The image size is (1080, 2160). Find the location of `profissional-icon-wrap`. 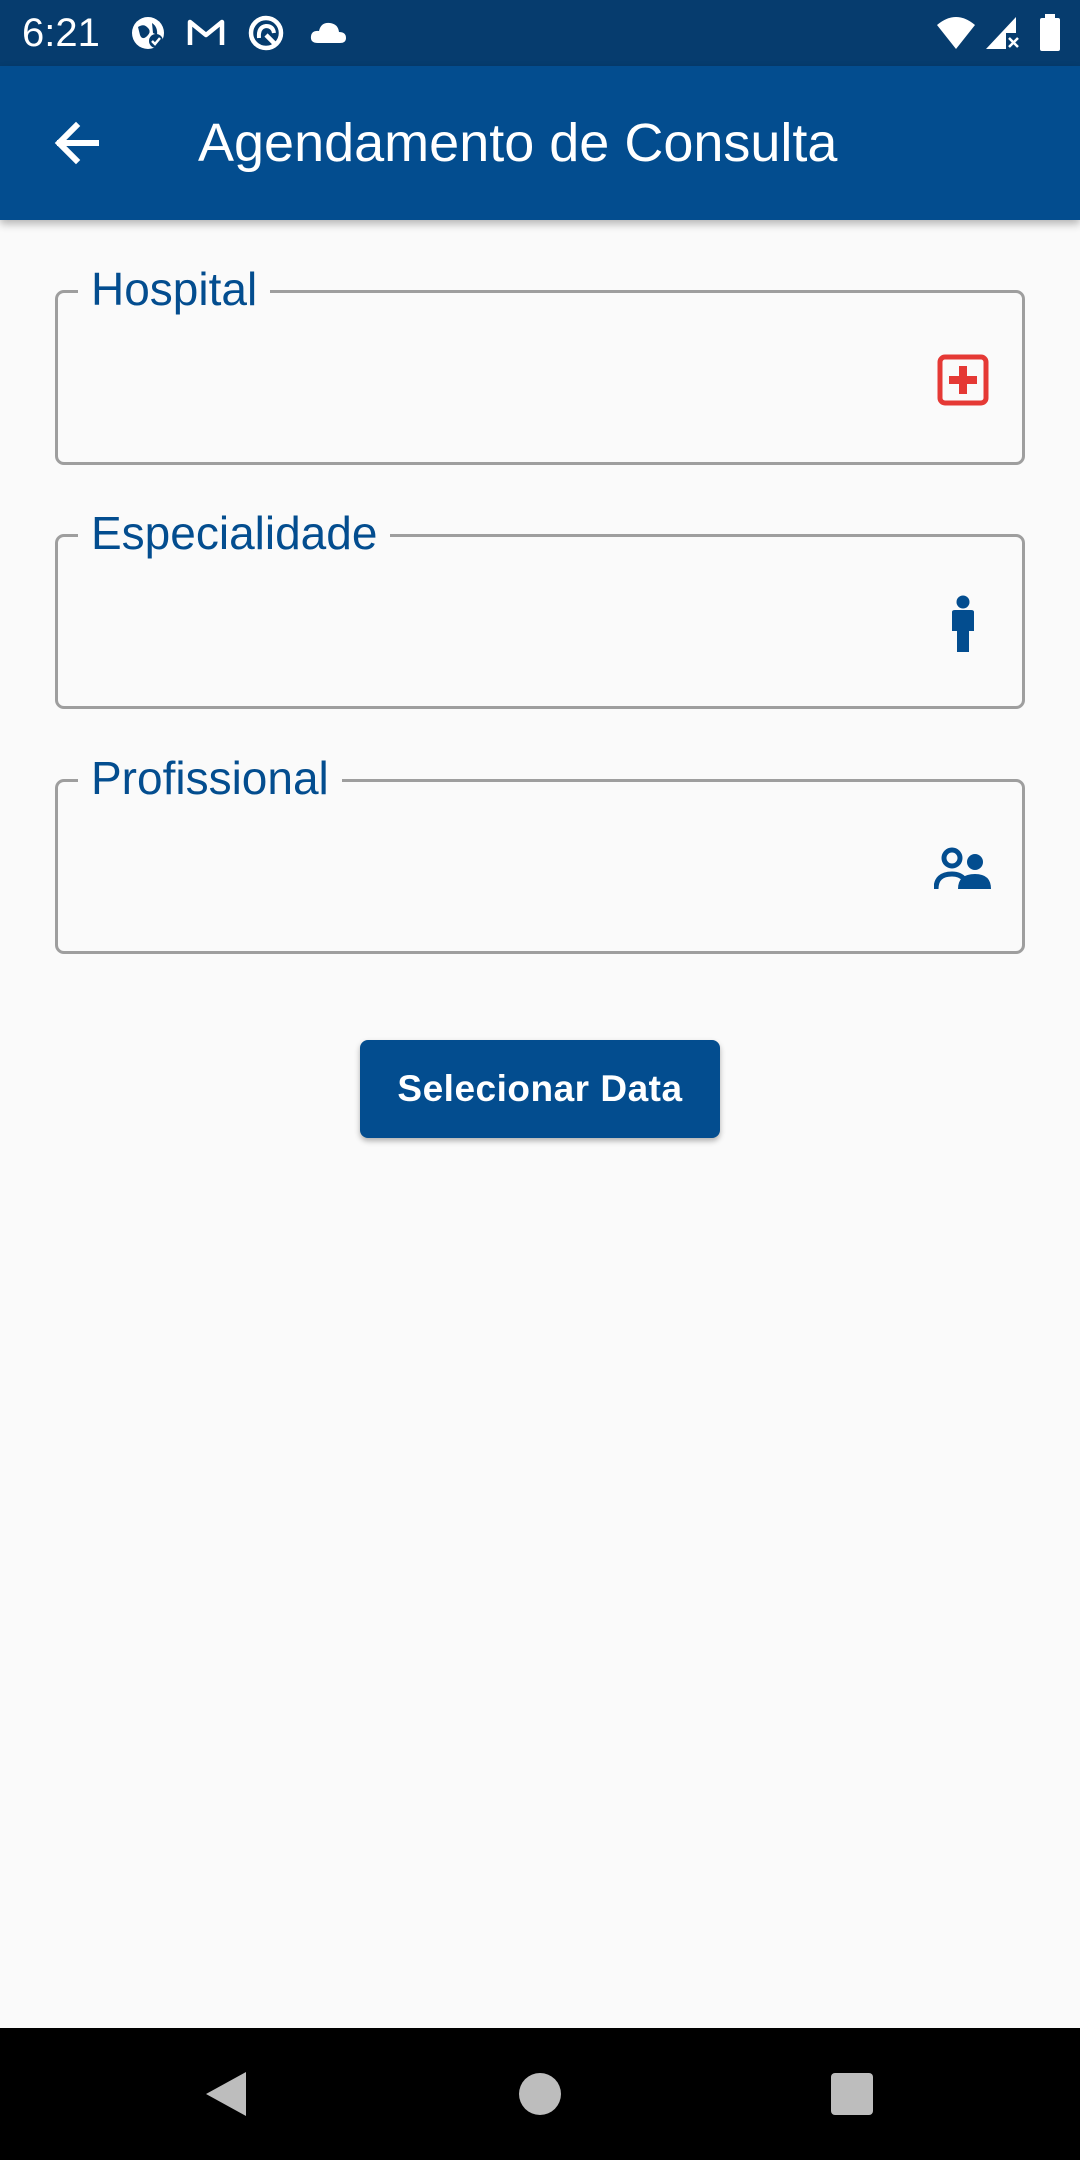

profissional-icon-wrap is located at coordinates (963, 869).